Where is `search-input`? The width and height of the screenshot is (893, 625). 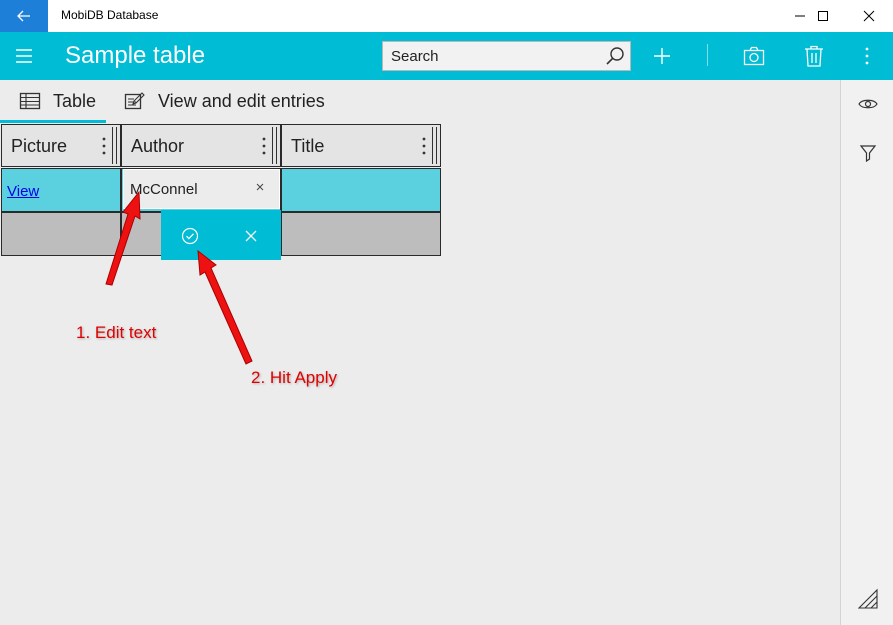
search-input is located at coordinates (488, 56).